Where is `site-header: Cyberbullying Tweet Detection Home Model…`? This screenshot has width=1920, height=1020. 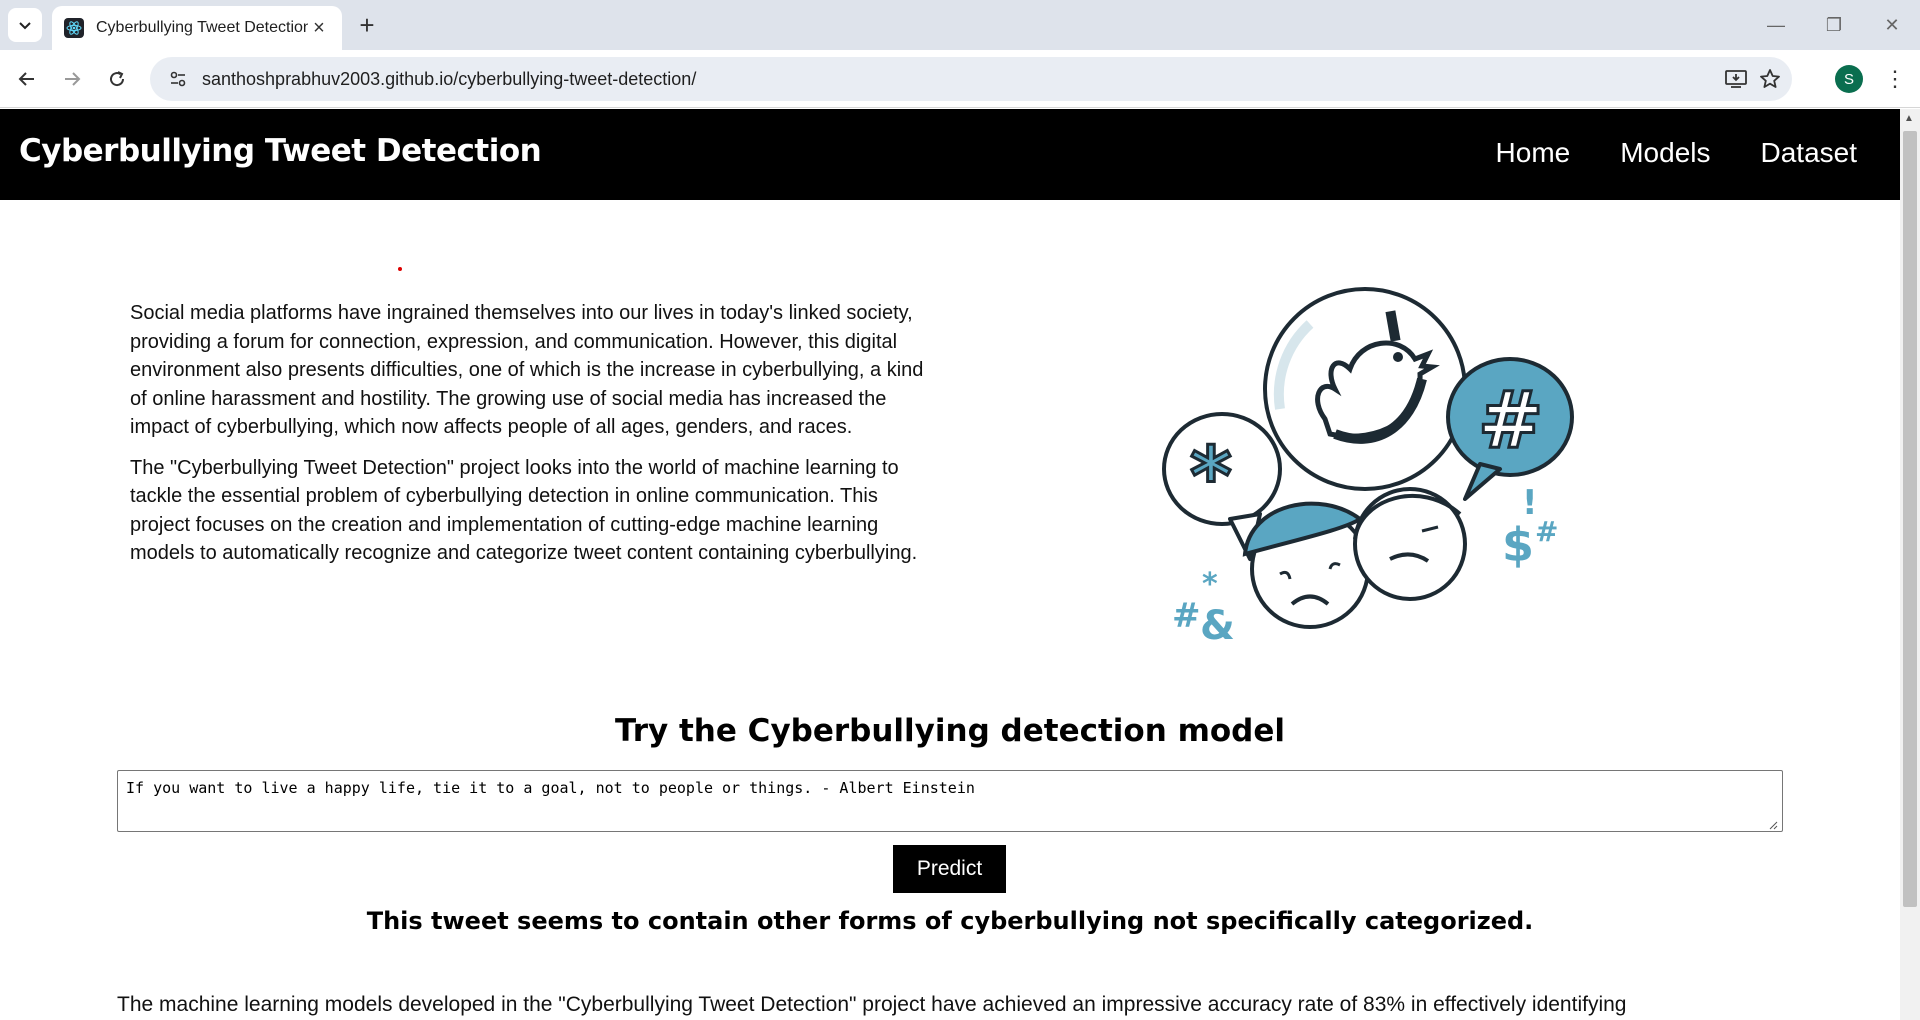
site-header: Cyberbullying Tweet Detection Home Model… is located at coordinates (950, 154).